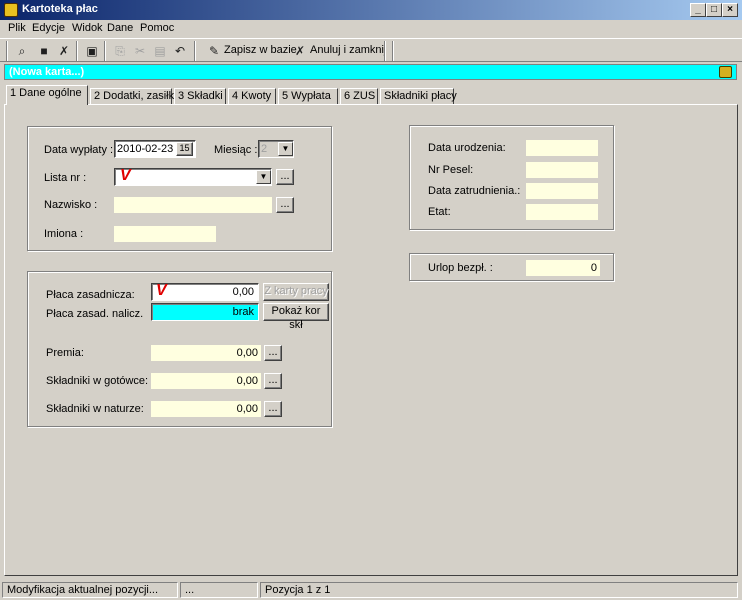 This screenshot has width=742, height=600. Describe the element at coordinates (193, 205) in the screenshot. I see `nazwisko-field` at that location.